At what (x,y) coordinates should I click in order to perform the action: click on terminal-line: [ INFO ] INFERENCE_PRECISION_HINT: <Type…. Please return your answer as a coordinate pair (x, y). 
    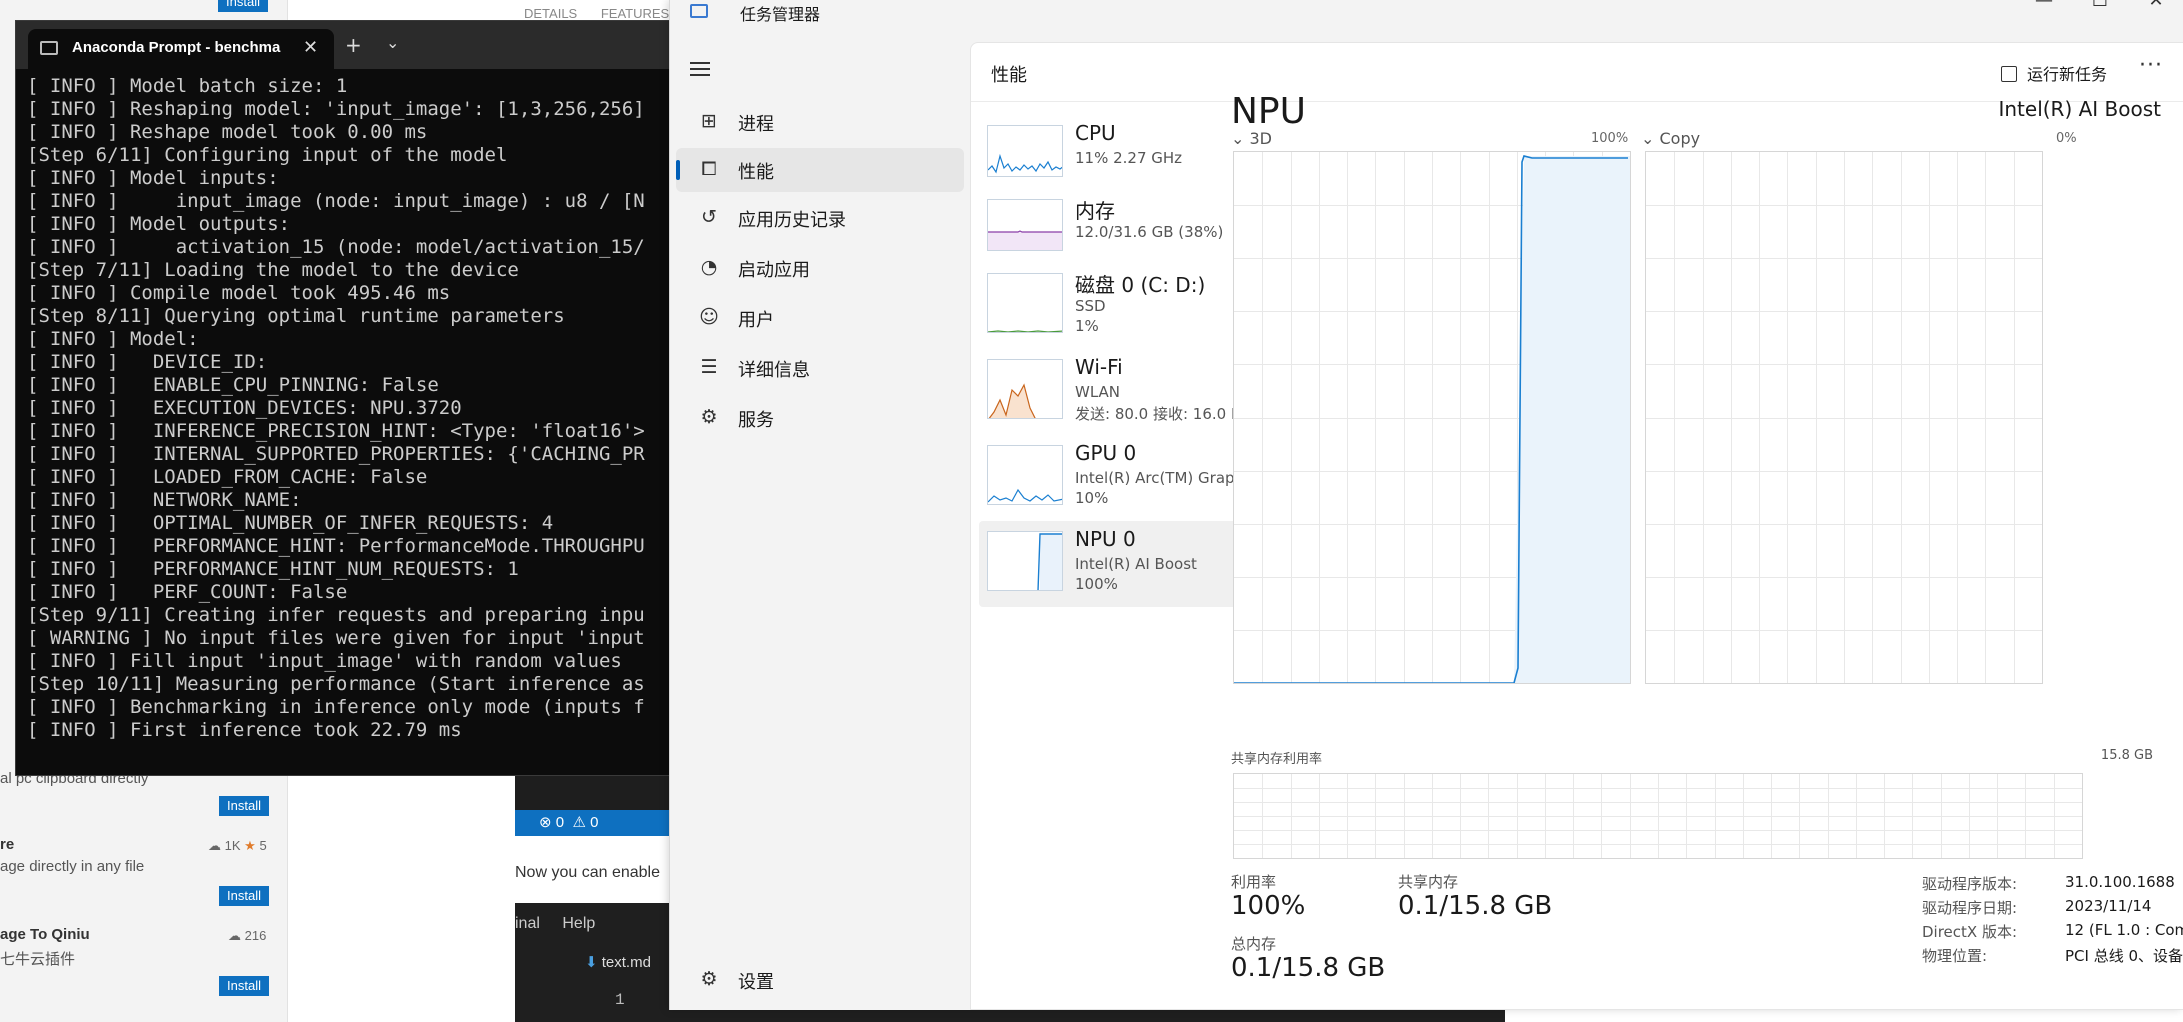
    Looking at the image, I should click on (336, 431).